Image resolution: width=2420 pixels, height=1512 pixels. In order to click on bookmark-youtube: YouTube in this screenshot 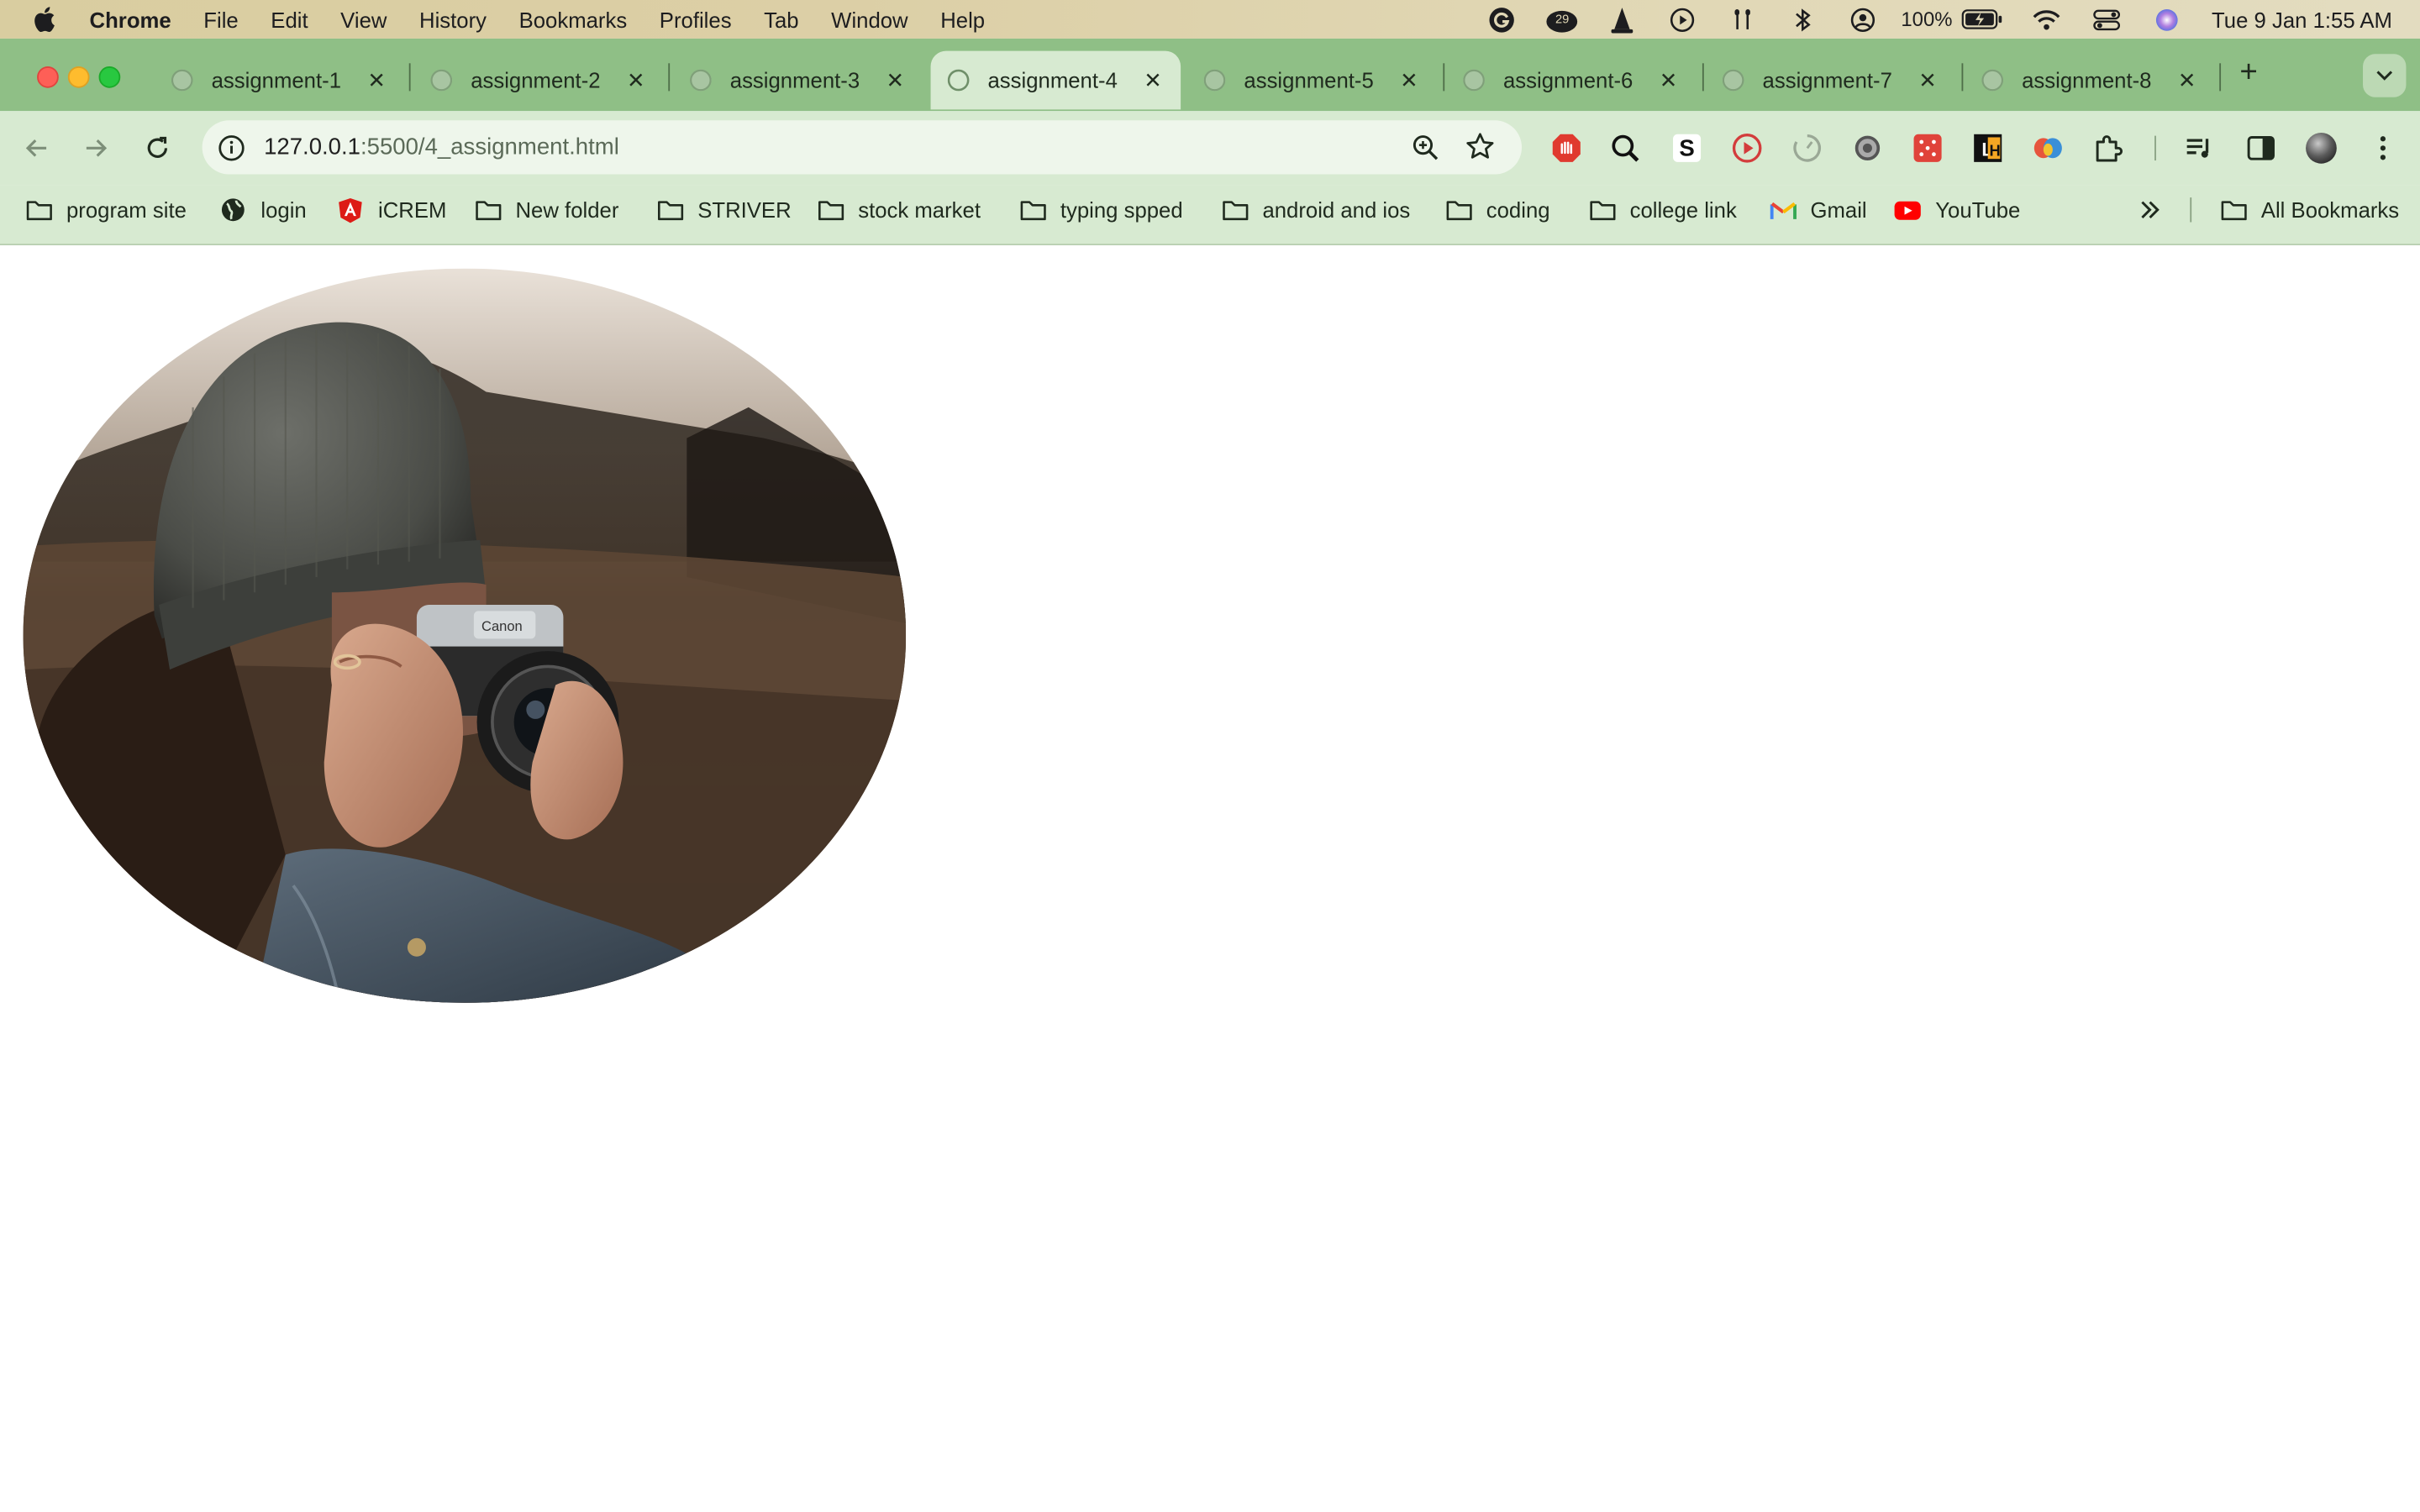, I will do `click(1957, 209)`.